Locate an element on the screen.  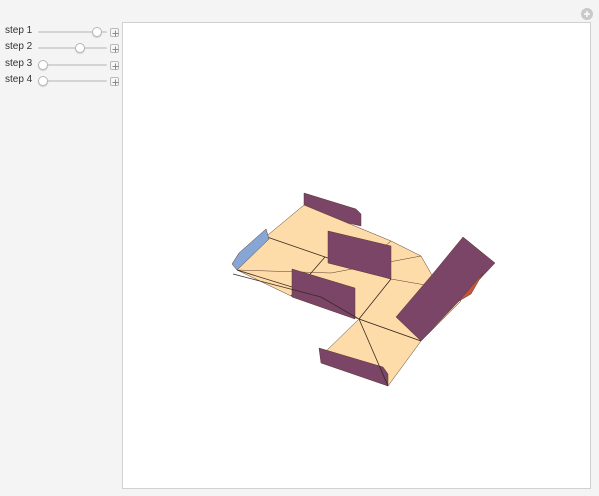
control-step-3: step 3 is located at coordinates (61, 65).